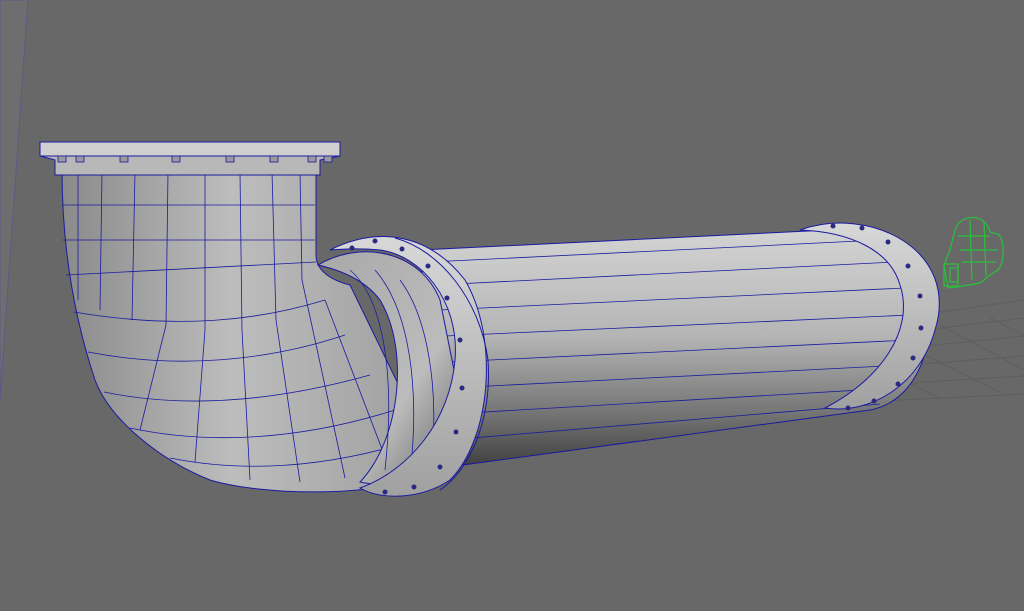 The height and width of the screenshot is (611, 1024). Describe the element at coordinates (973, 252) in the screenshot. I see `camera-helper-icon` at that location.